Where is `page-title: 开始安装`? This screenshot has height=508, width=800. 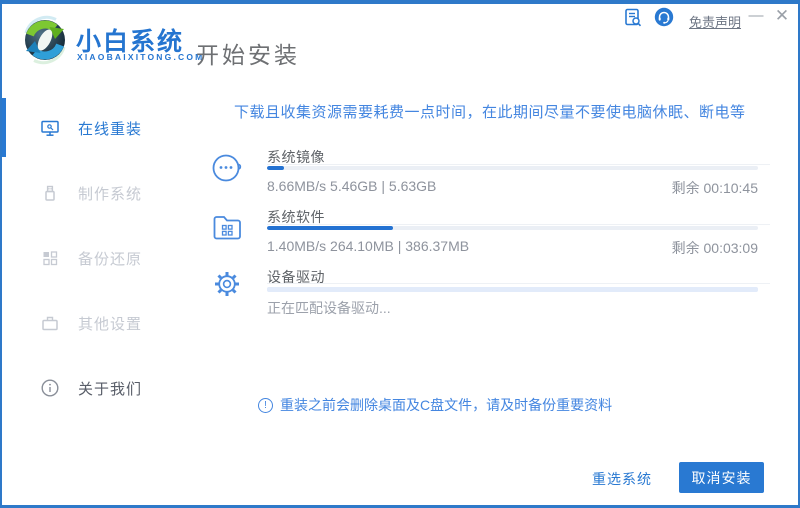 page-title: 开始安装 is located at coordinates (248, 55).